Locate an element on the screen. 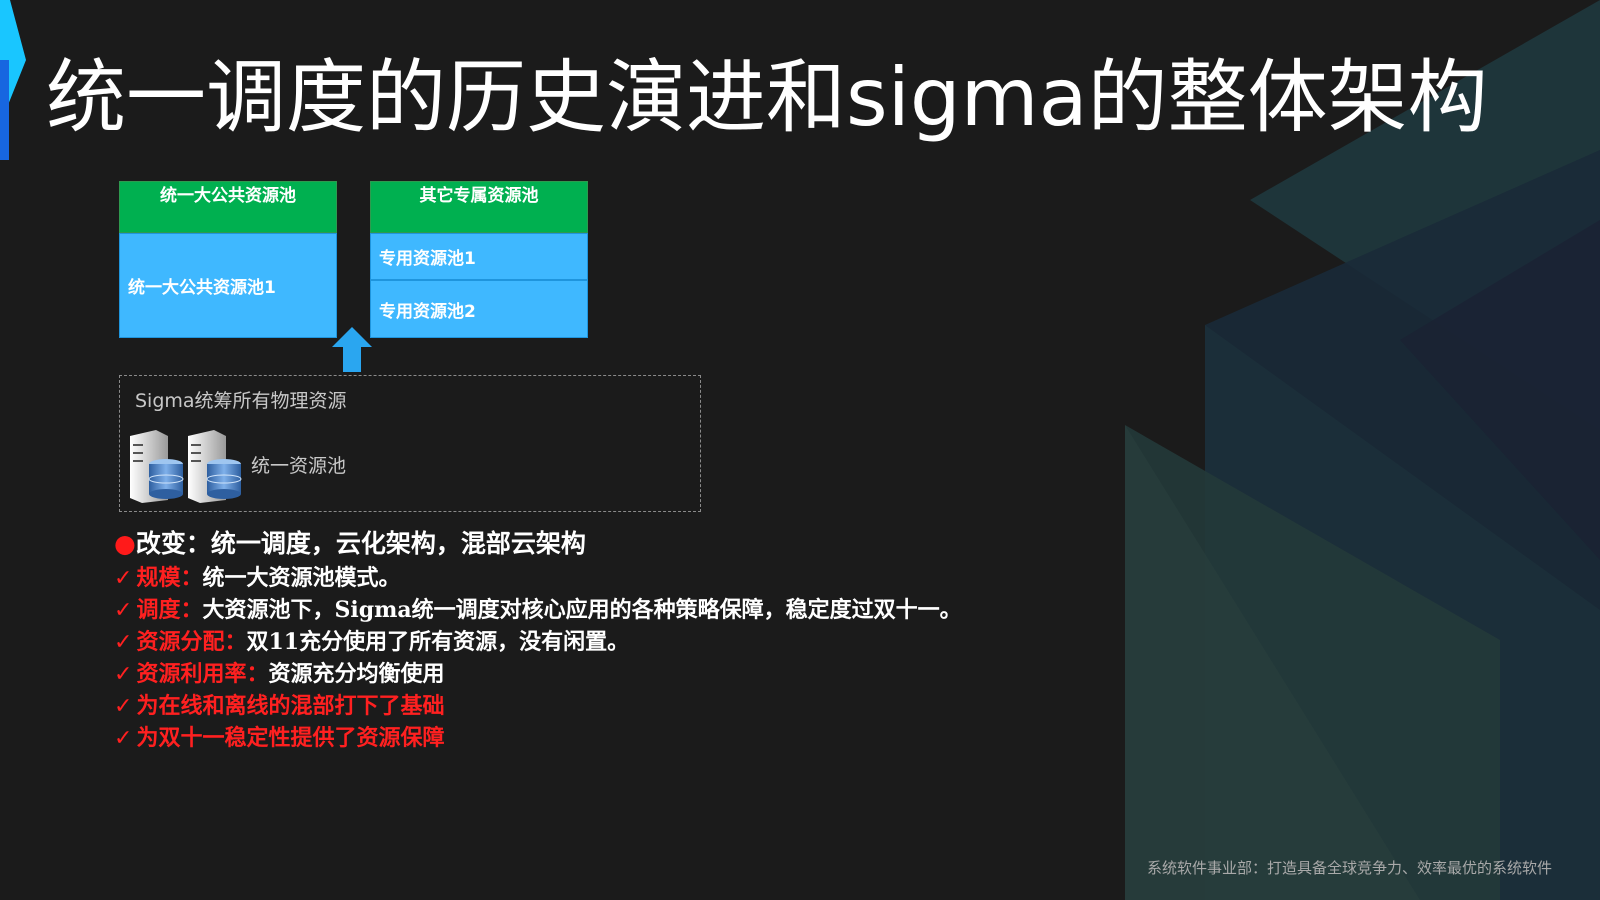 Image resolution: width=1600 pixels, height=900 pixels. public-pool-item: 统一大公共资源池1 is located at coordinates (228, 285).